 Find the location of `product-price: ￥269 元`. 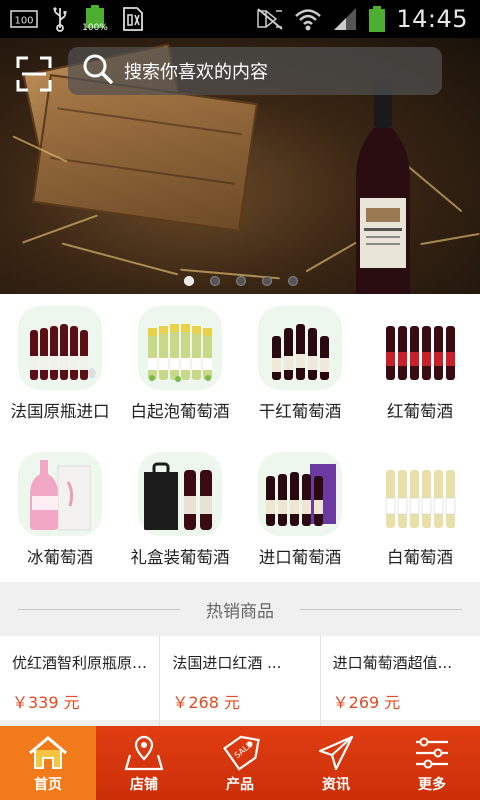

product-price: ￥269 元 is located at coordinates (366, 702).